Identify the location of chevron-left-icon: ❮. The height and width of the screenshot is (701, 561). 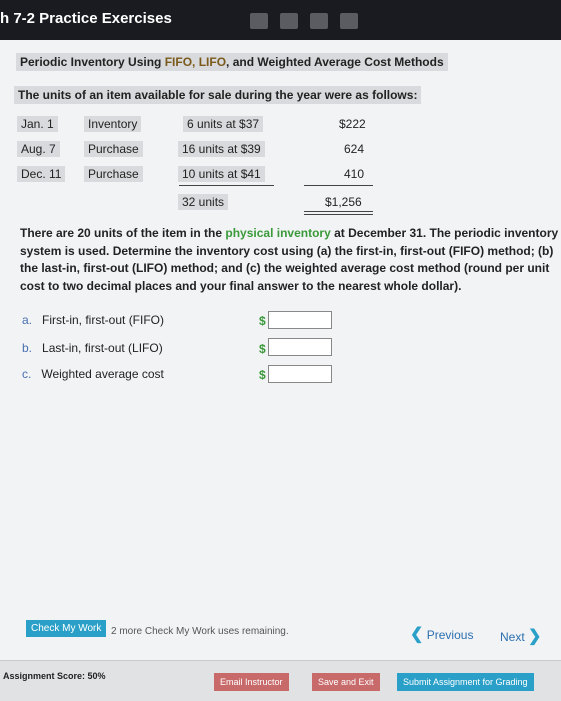
(417, 634).